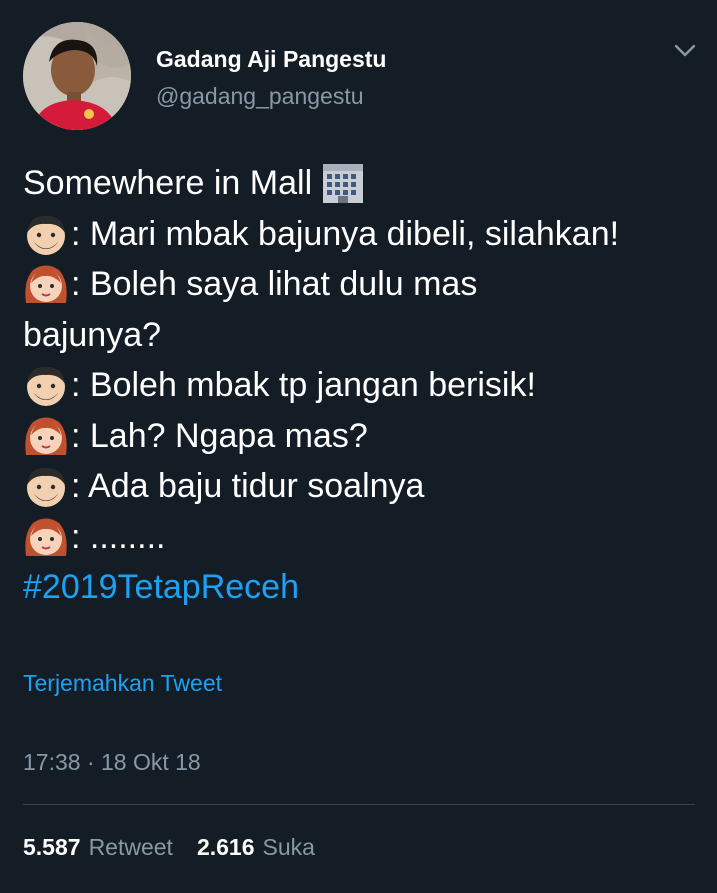 Image resolution: width=717 pixels, height=893 pixels. I want to click on chevron-down-icon, so click(685, 50).